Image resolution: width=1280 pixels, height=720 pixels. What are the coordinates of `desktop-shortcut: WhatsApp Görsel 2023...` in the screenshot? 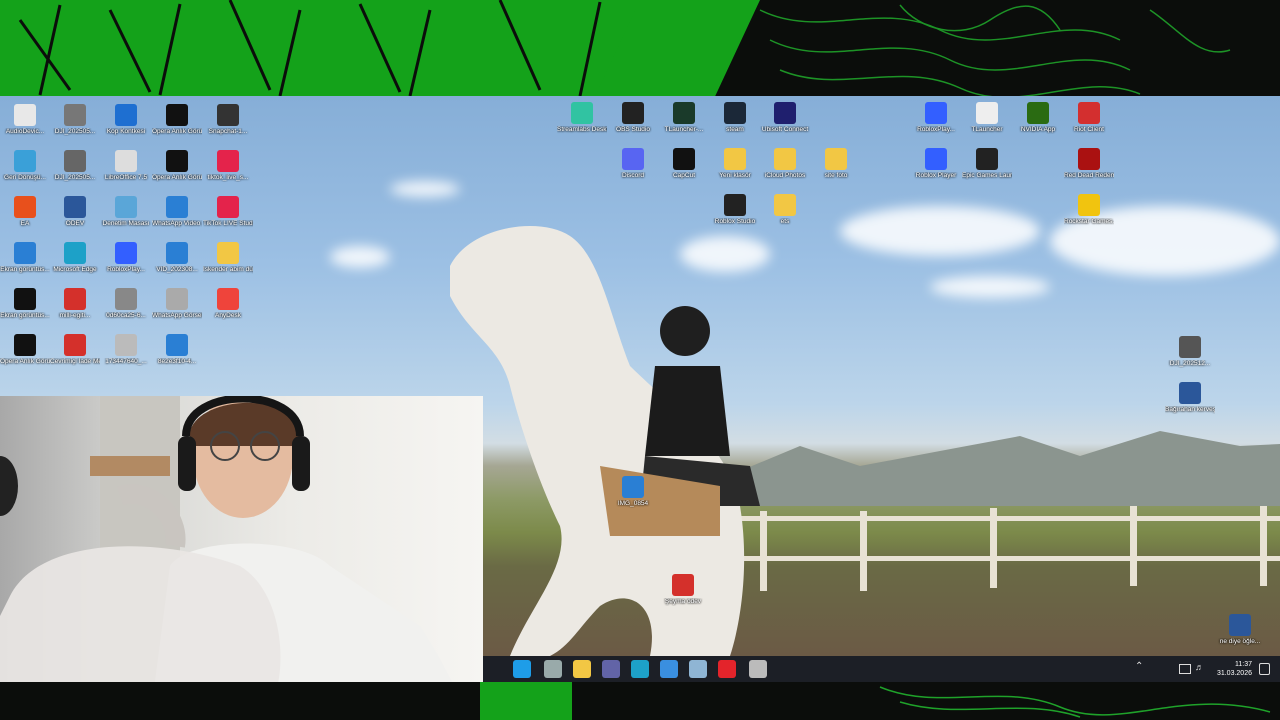 It's located at (177, 309).